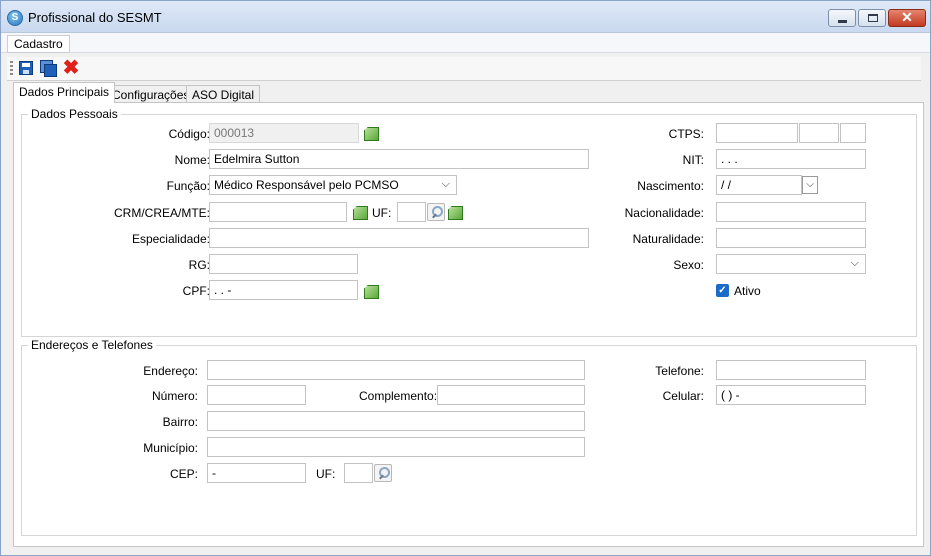 The image size is (931, 556). What do you see at coordinates (791, 264) in the screenshot?
I see `sexo-select: ⌵` at bounding box center [791, 264].